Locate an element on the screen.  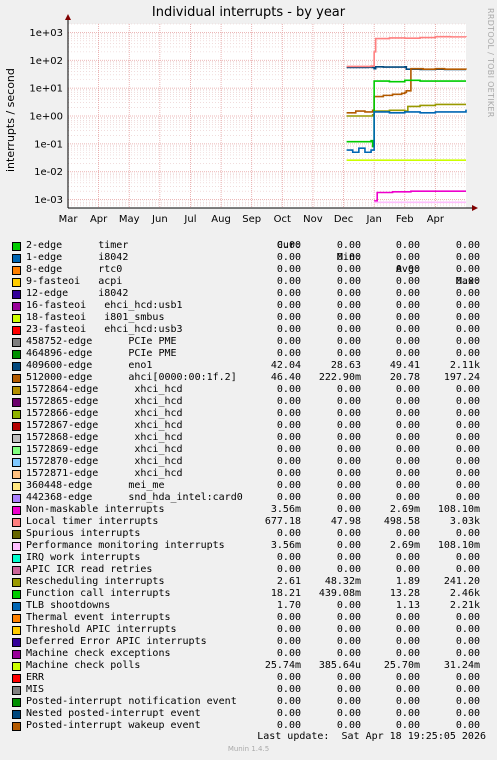
legend-series-name: Posted-interrupt notification event is located at coordinates (131, 701).